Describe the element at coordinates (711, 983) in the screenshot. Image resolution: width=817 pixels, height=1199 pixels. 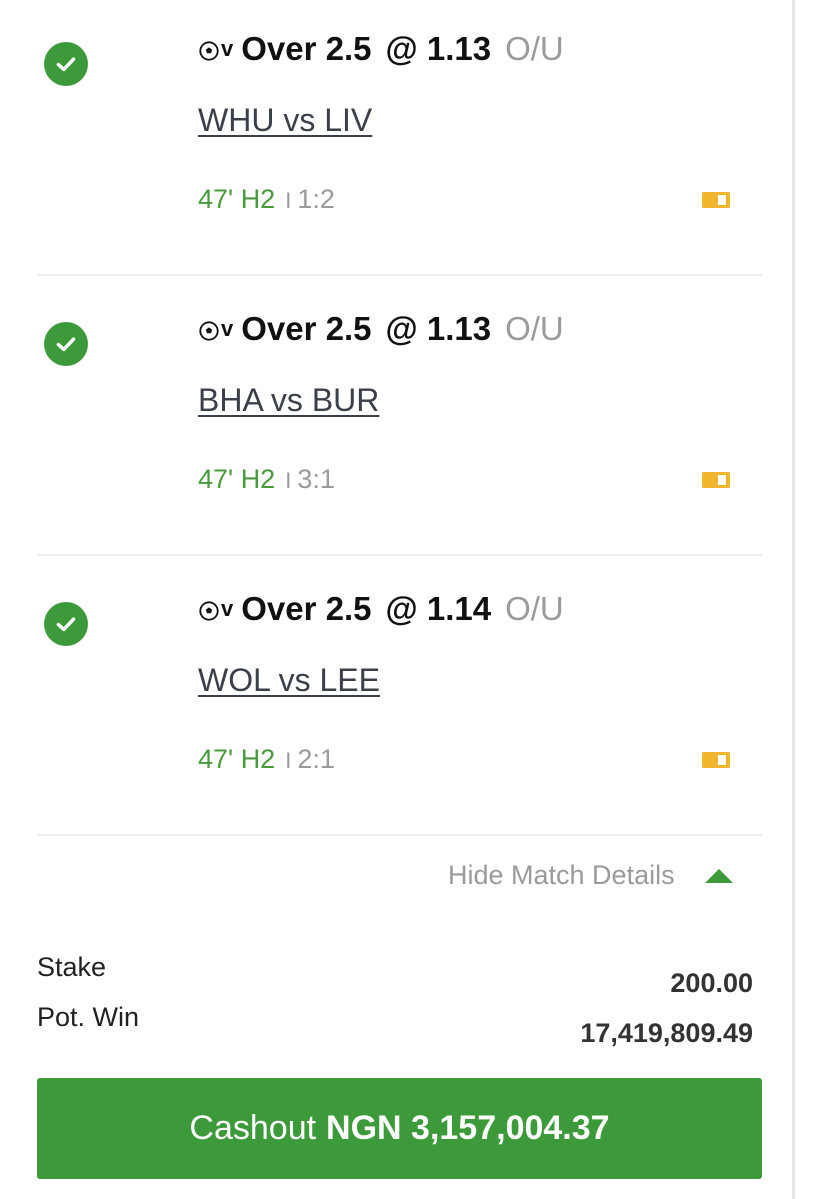
I see `stake-value: 200.00` at that location.